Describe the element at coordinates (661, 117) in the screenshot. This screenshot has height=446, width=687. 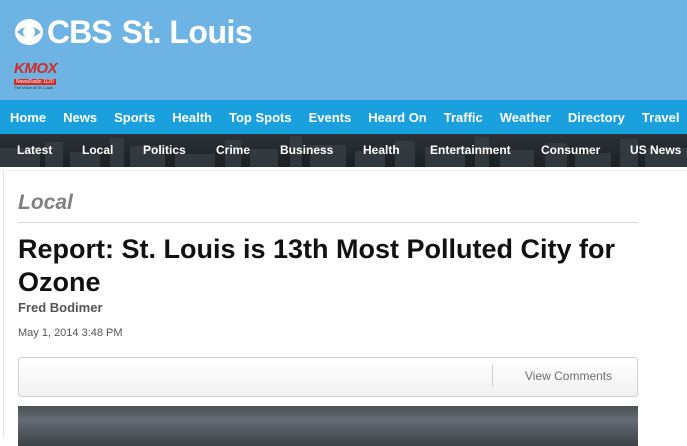
I see `nav-item-travel: Travel` at that location.